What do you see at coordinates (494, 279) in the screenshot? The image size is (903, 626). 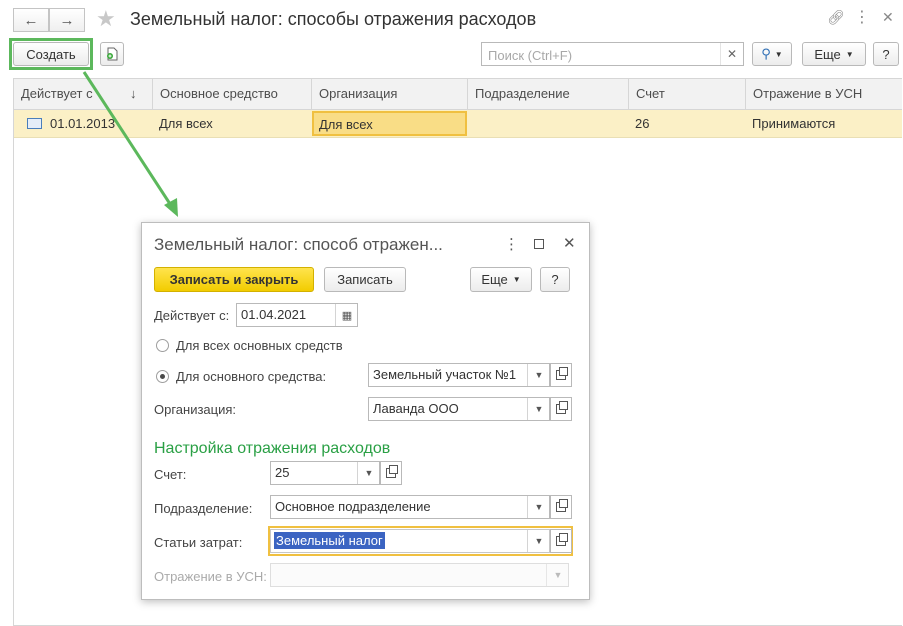 I see `dialog-more-label: Еще` at bounding box center [494, 279].